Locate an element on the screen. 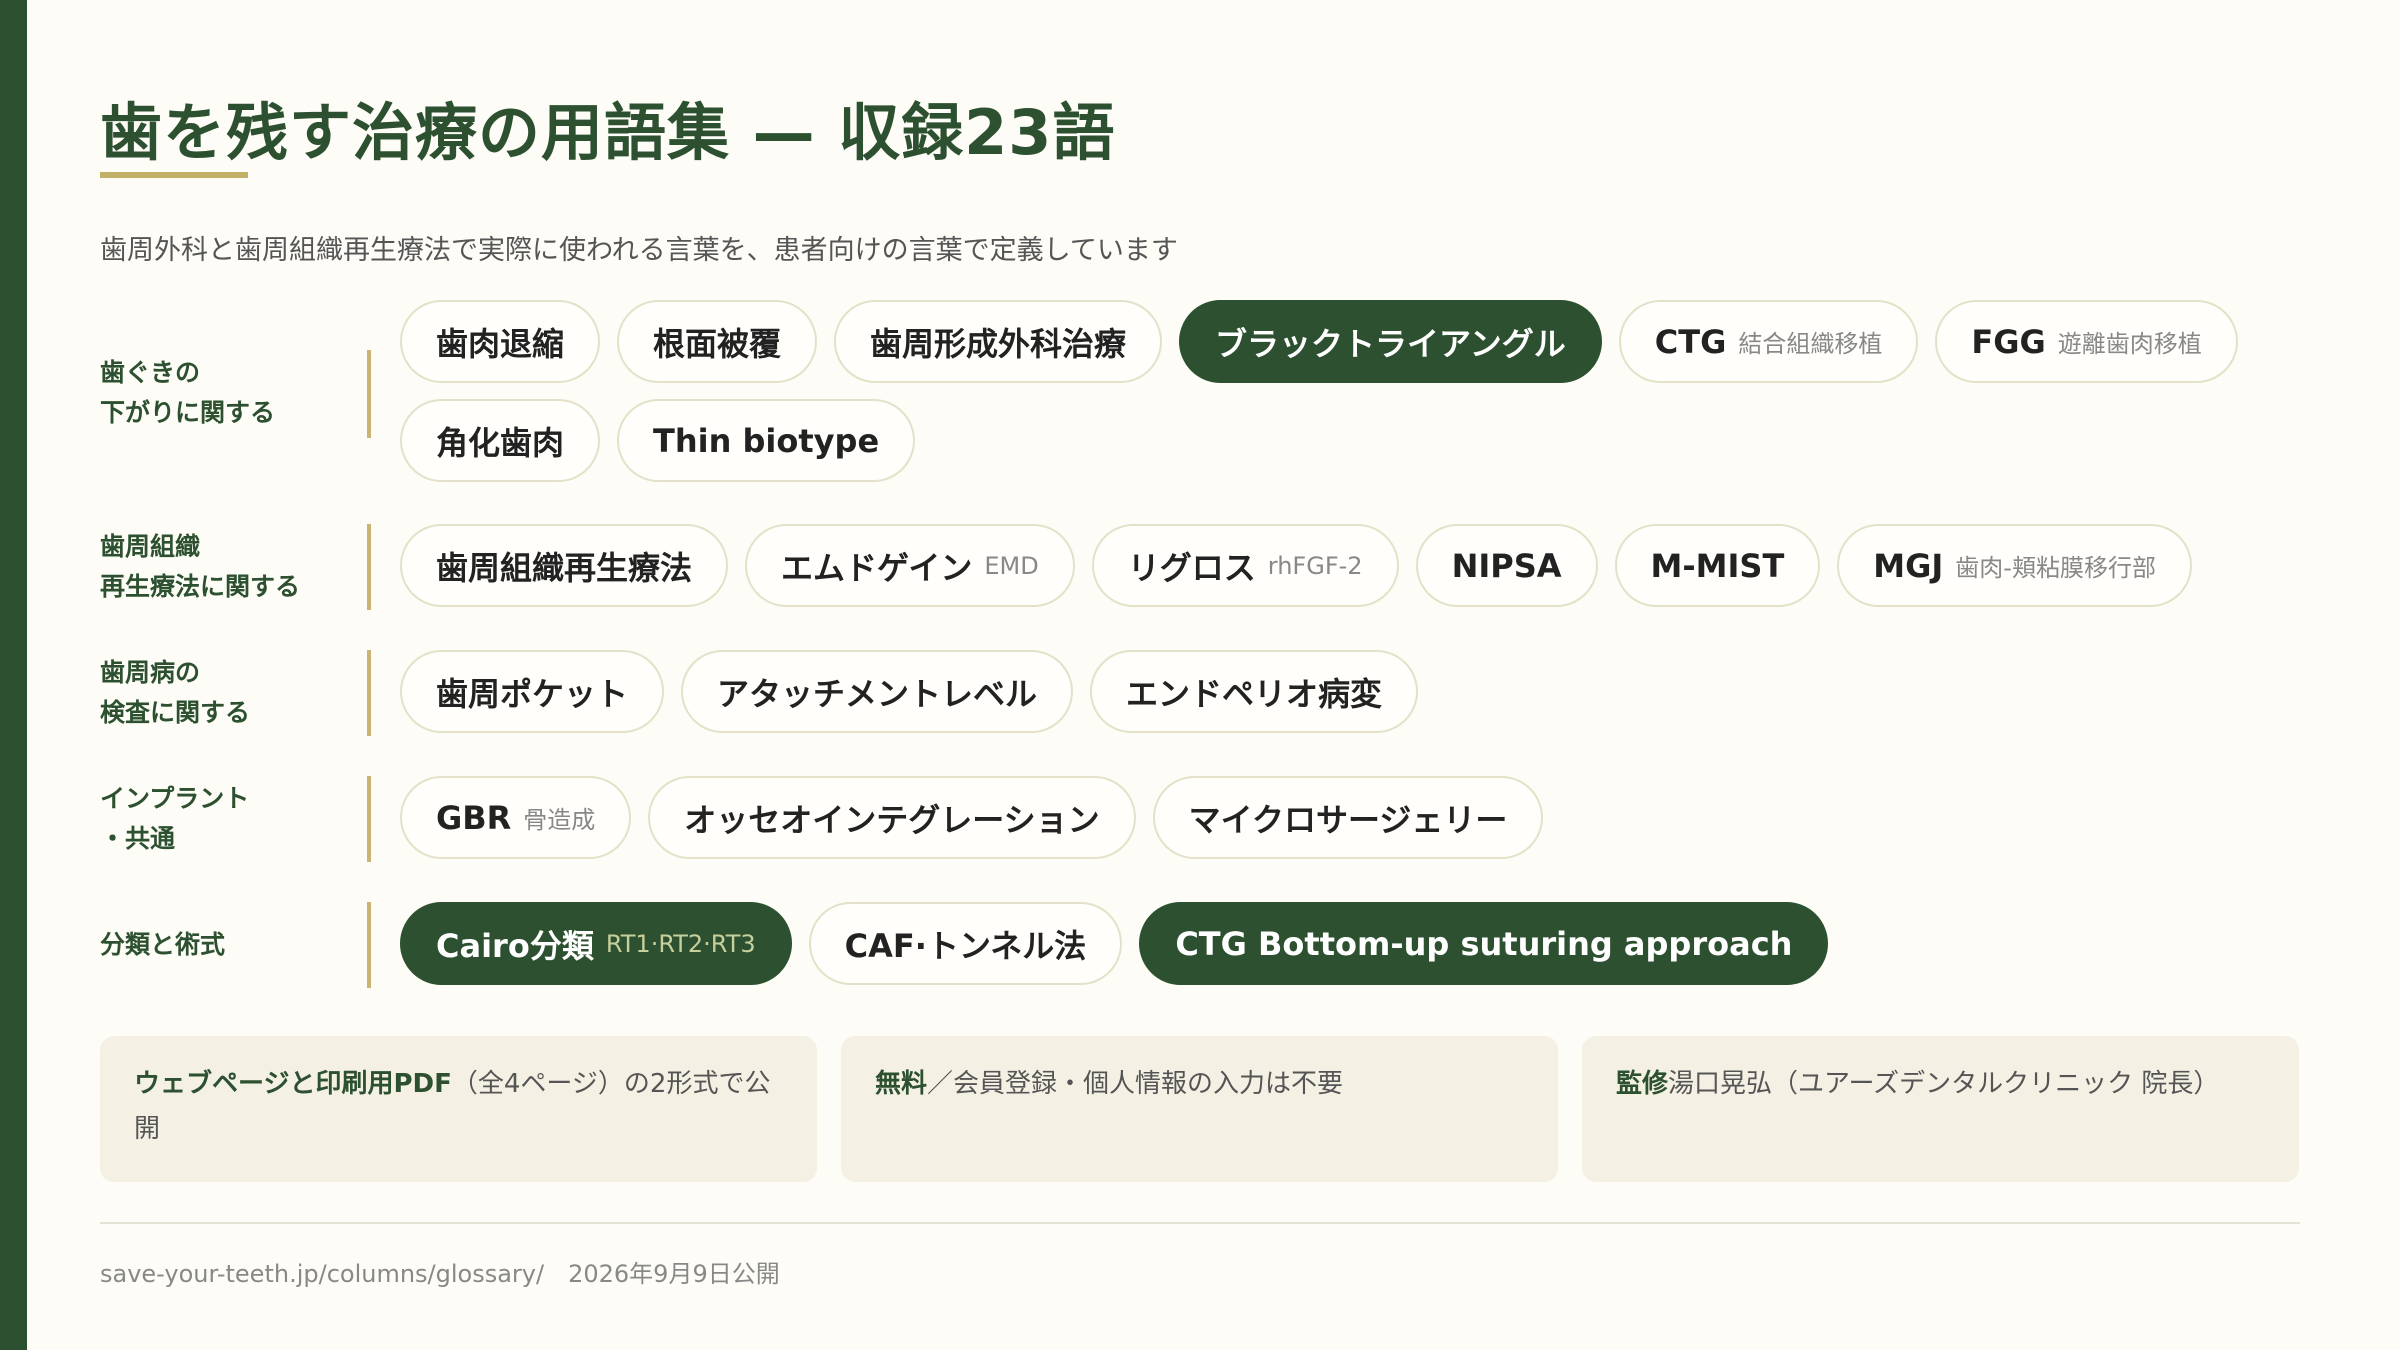  term-label: アタッチメントレベル is located at coordinates (877, 693).